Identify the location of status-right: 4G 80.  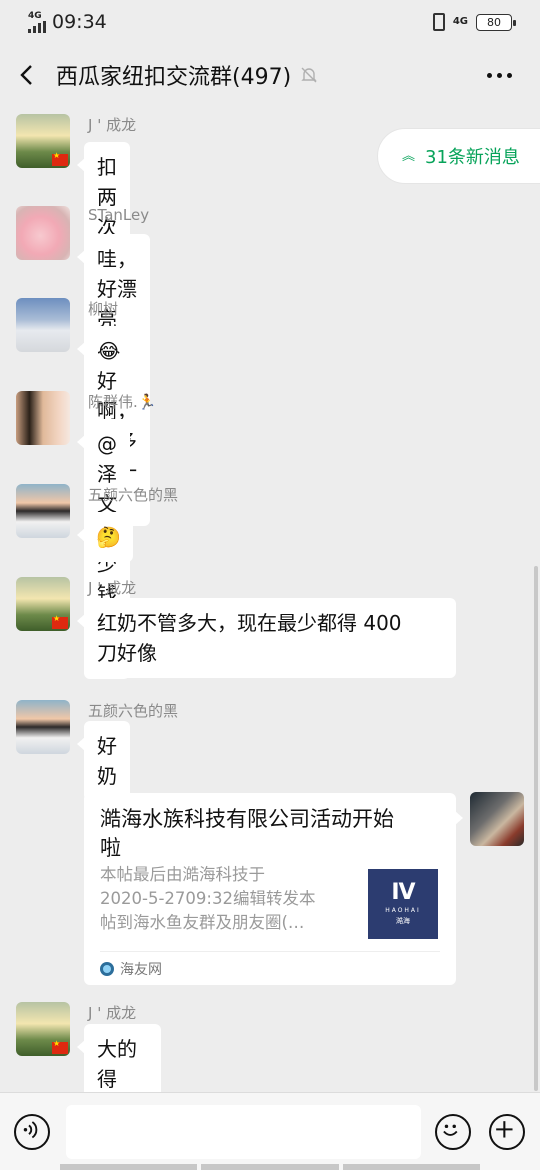
(474, 22).